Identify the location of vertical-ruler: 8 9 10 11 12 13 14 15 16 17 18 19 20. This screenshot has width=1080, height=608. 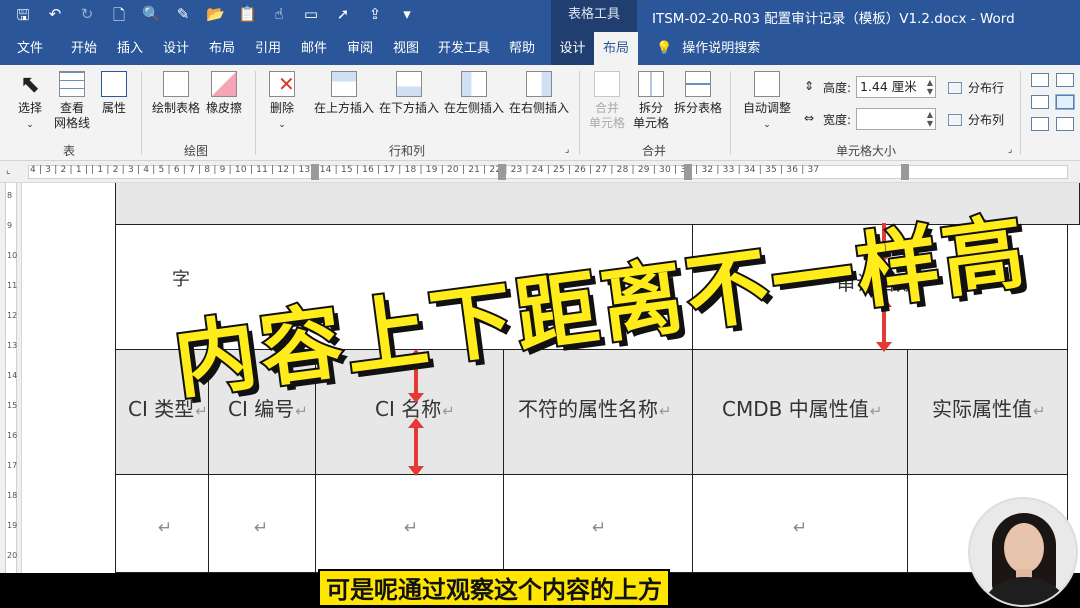
(11, 378).